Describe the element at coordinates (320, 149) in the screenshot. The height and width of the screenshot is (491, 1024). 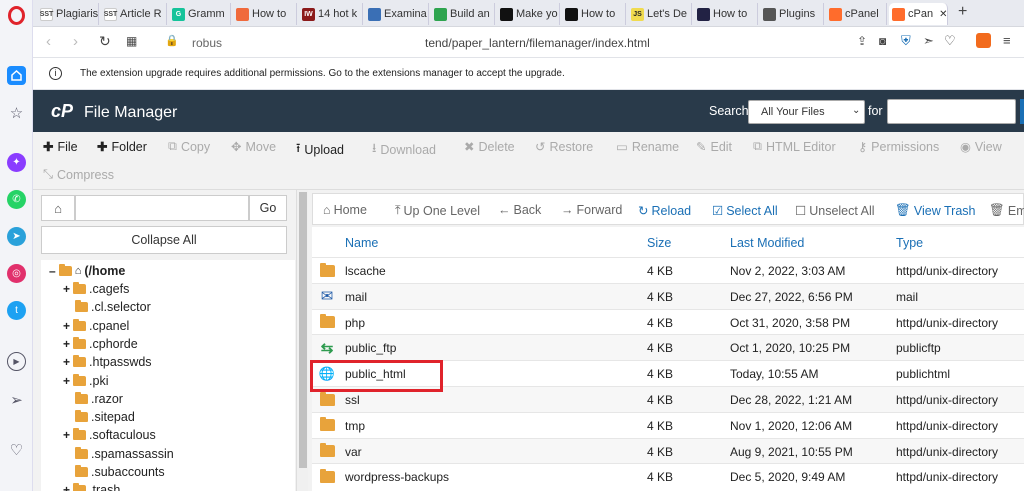
I see `upload-button: ⭱ Upload` at that location.